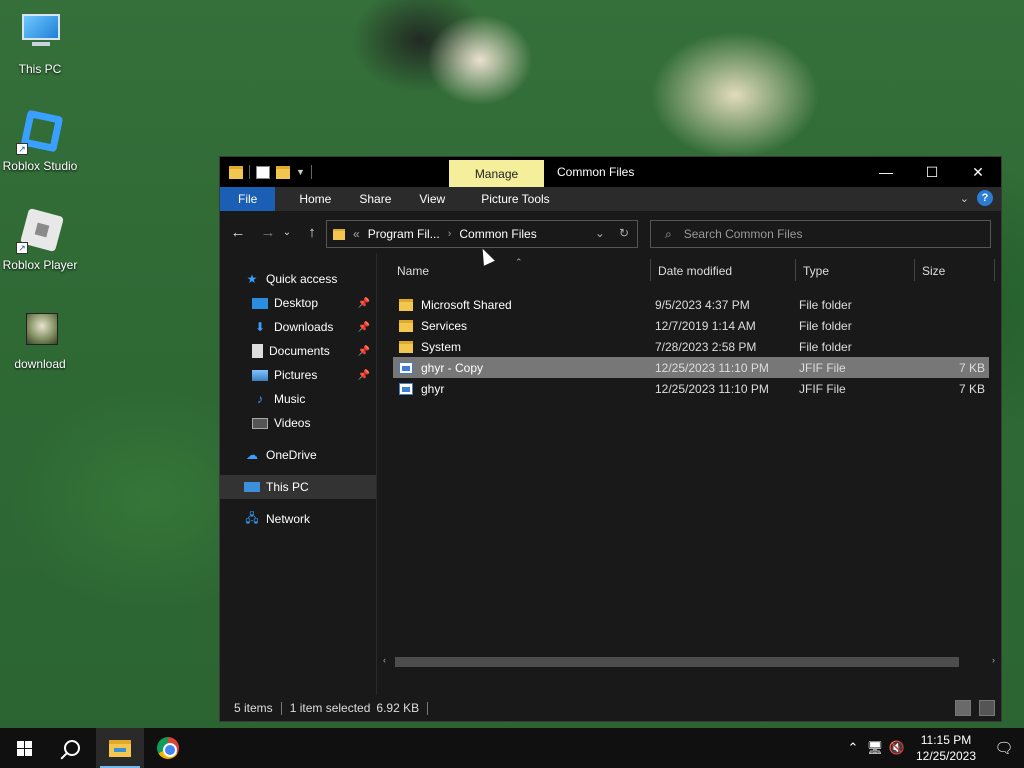 The width and height of the screenshot is (1024, 768). Describe the element at coordinates (1004, 748) in the screenshot. I see `notification-center-icon: 🗨` at that location.